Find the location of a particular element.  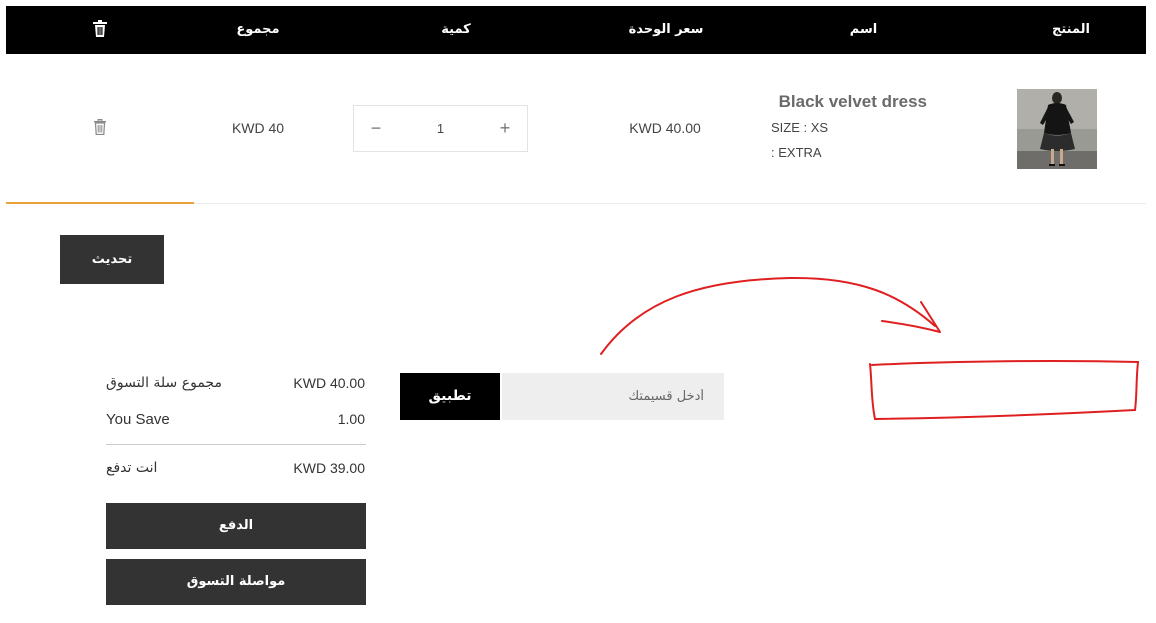

header-product: المنتج is located at coordinates (1071, 29).